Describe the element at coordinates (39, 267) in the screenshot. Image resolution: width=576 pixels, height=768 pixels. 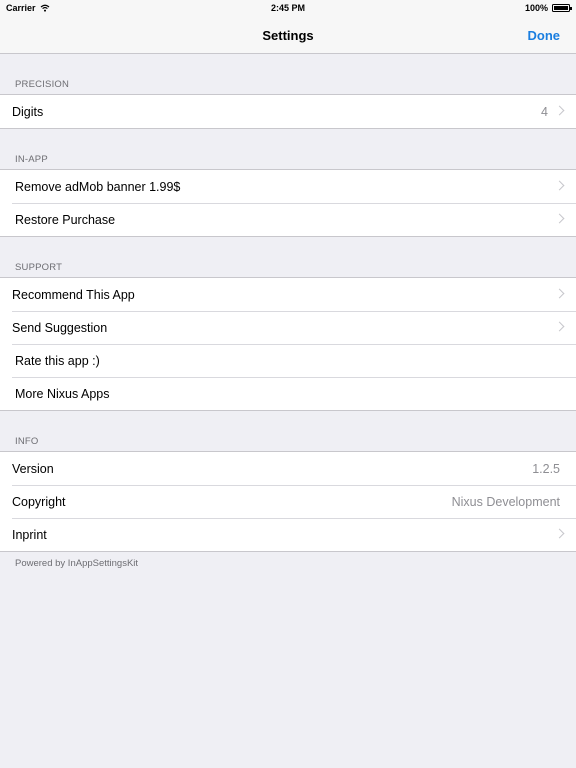
I see `section-header-support: SUPPORT` at that location.